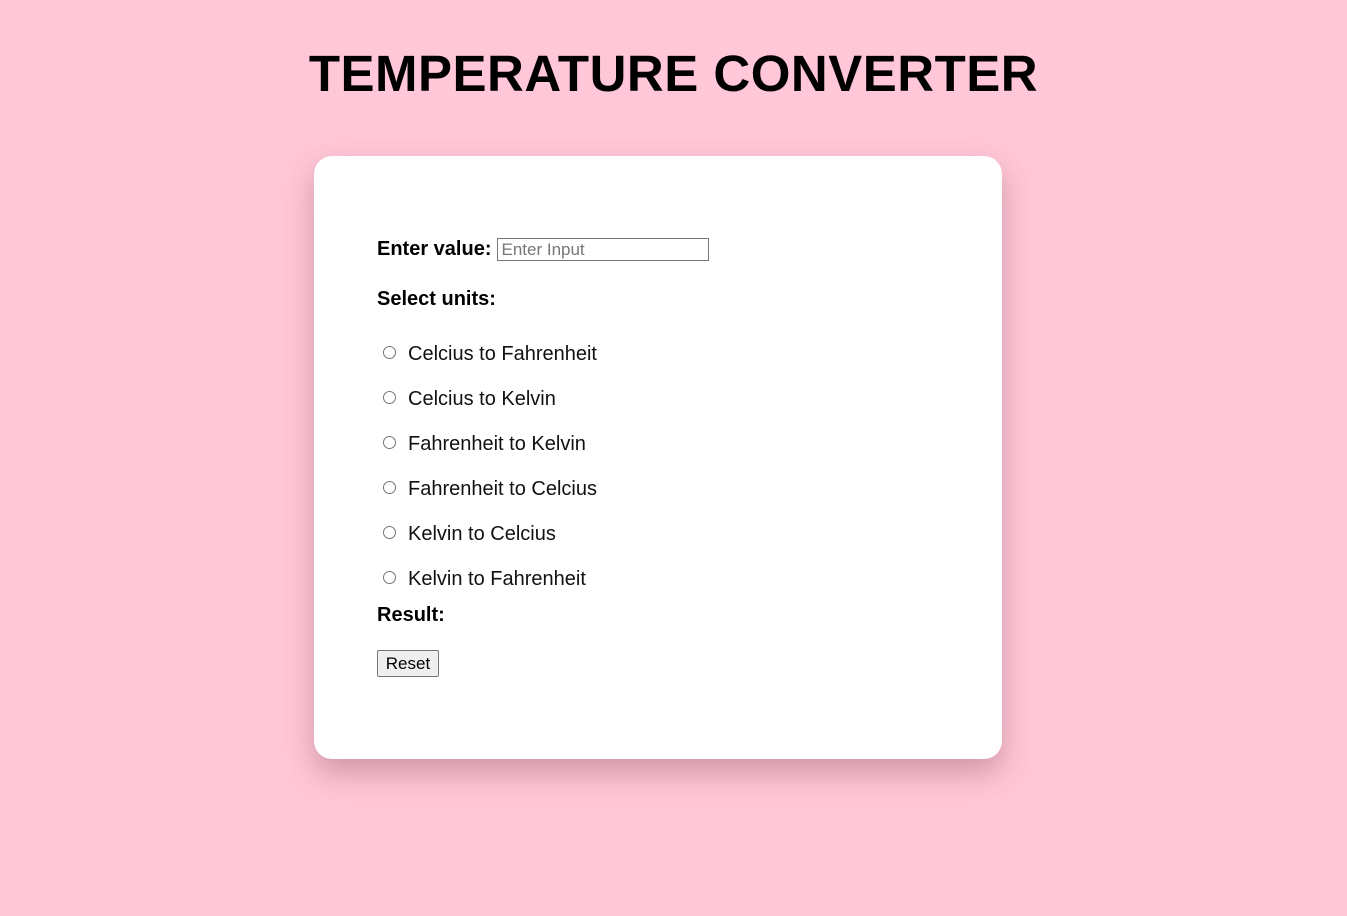 This screenshot has height=916, width=1347. I want to click on reset-button: Reset, so click(408, 663).